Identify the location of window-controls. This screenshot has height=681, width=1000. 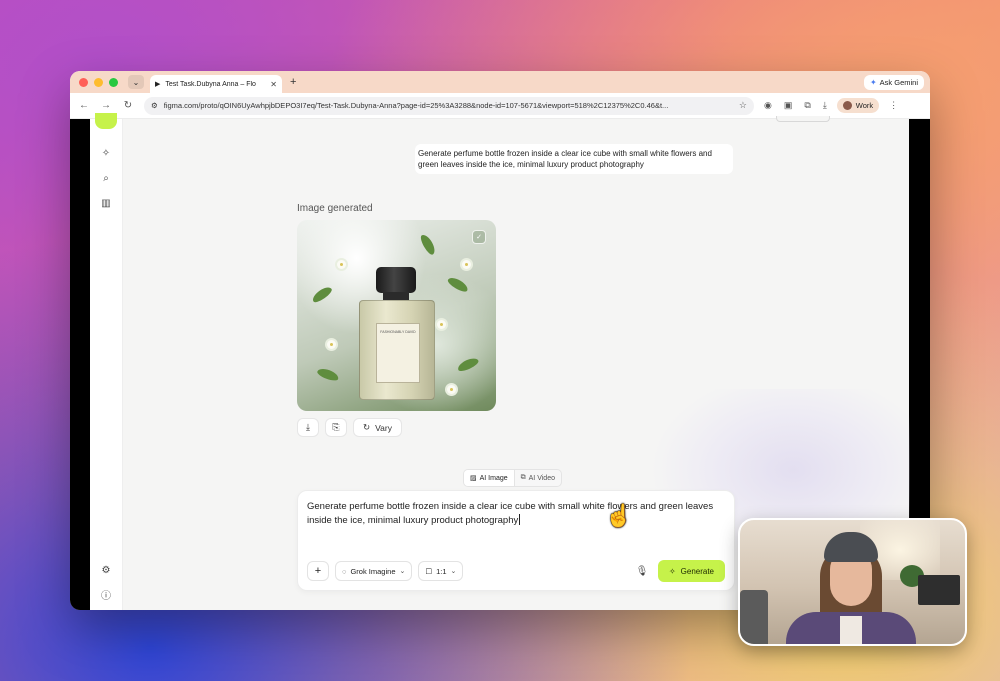
(98, 82).